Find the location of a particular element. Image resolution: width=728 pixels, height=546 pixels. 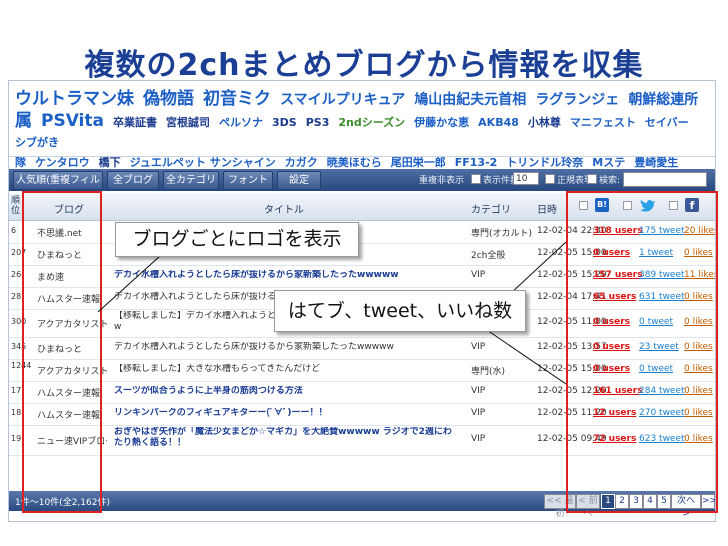

logo-callout: ブログごとにロゴを表示 is located at coordinates (237, 239).